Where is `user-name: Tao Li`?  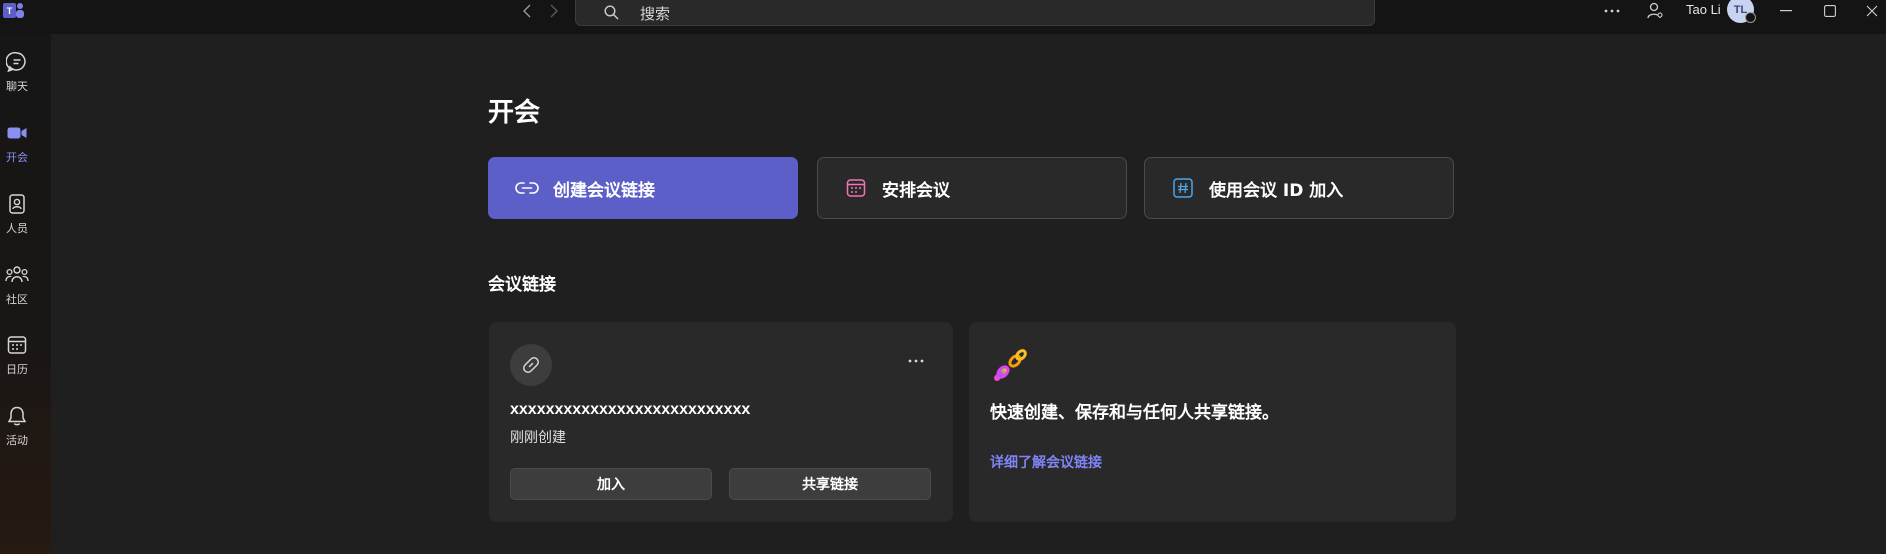
user-name: Tao Li is located at coordinates (1703, 9).